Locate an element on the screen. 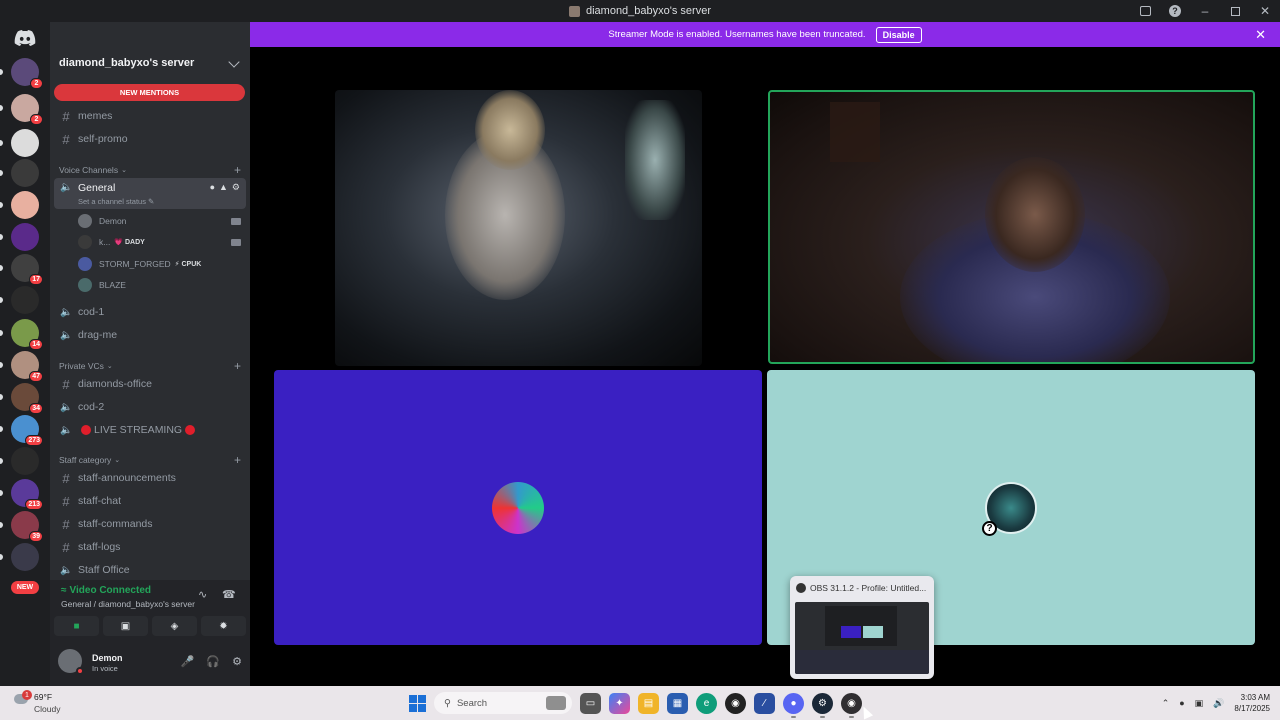 This screenshot has width=1280, height=720. channel-staff-office: 🔈 Staff Office is located at coordinates (150, 570).